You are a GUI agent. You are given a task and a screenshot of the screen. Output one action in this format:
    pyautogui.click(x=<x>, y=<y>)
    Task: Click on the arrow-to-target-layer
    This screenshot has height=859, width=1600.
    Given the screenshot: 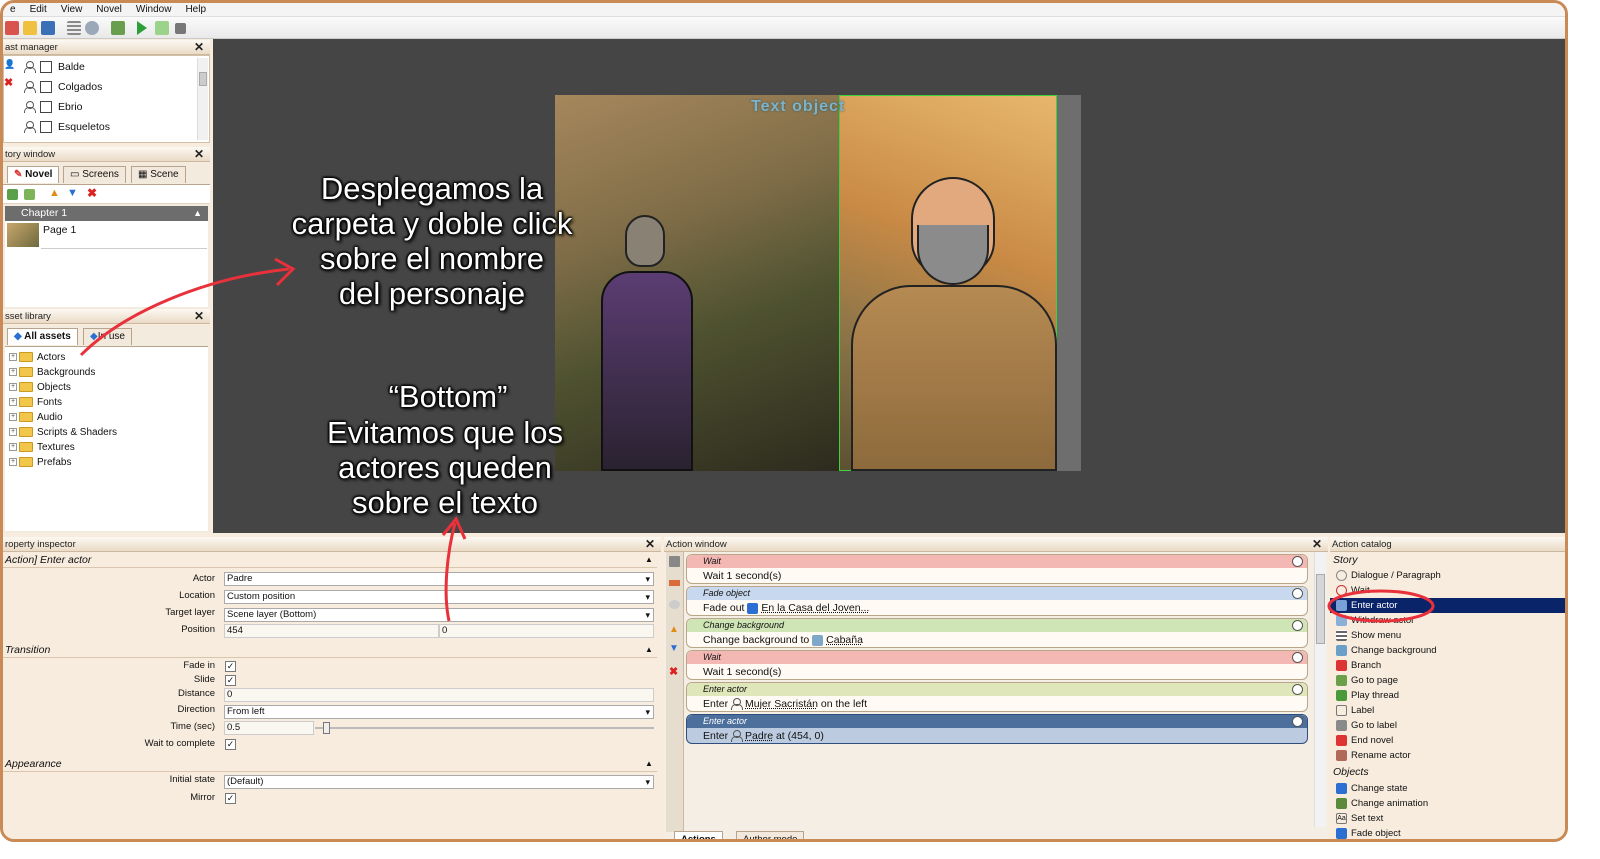 What is the action you would take?
    pyautogui.click(x=450, y=572)
    